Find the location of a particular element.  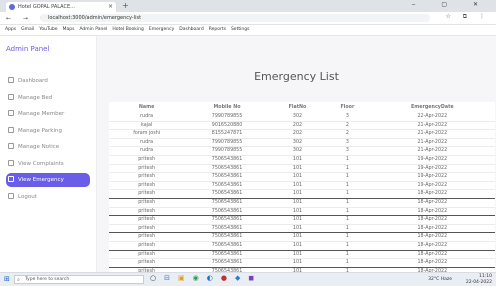

taskbar-app-icon: ● is located at coordinates (228, 278).